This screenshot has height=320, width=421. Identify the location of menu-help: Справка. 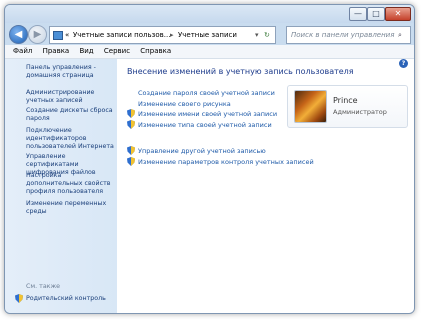
(155, 51).